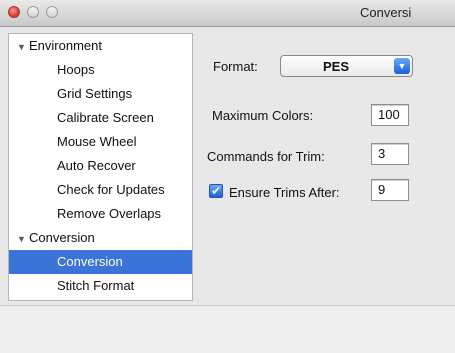 Image resolution: width=455 pixels, height=353 pixels. I want to click on sidebar-item-label: Auto Recover, so click(96, 165).